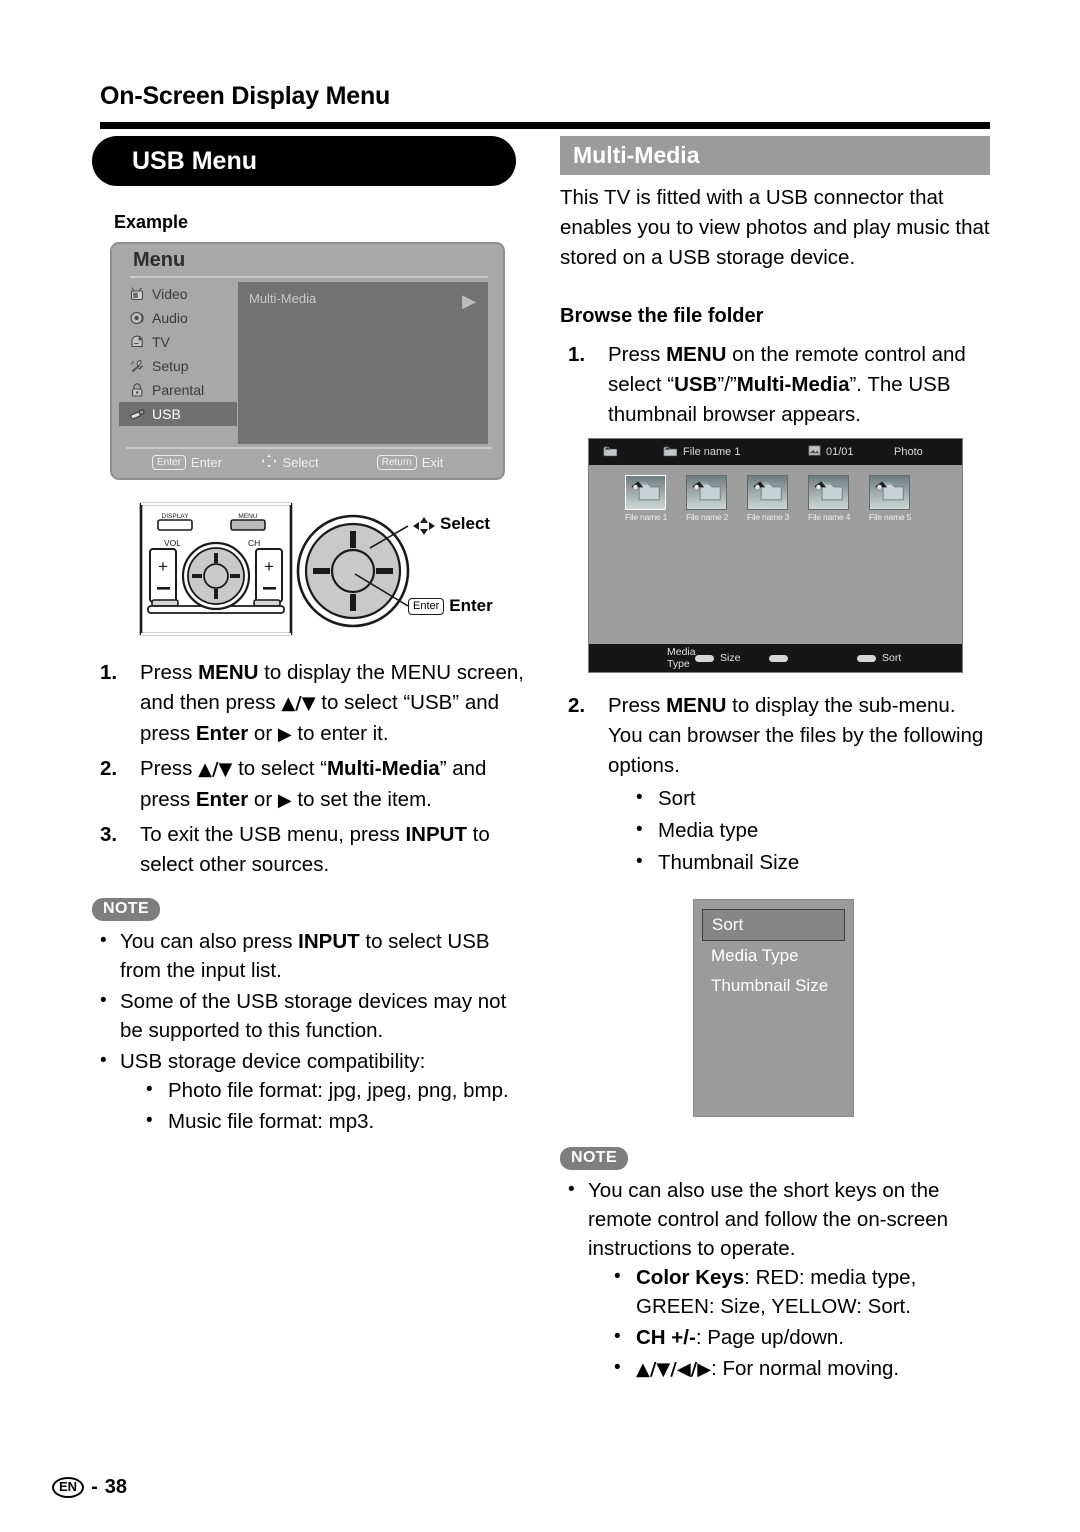  What do you see at coordinates (642, 658) in the screenshot?
I see `color-key-media-type: Media Type` at bounding box center [642, 658].